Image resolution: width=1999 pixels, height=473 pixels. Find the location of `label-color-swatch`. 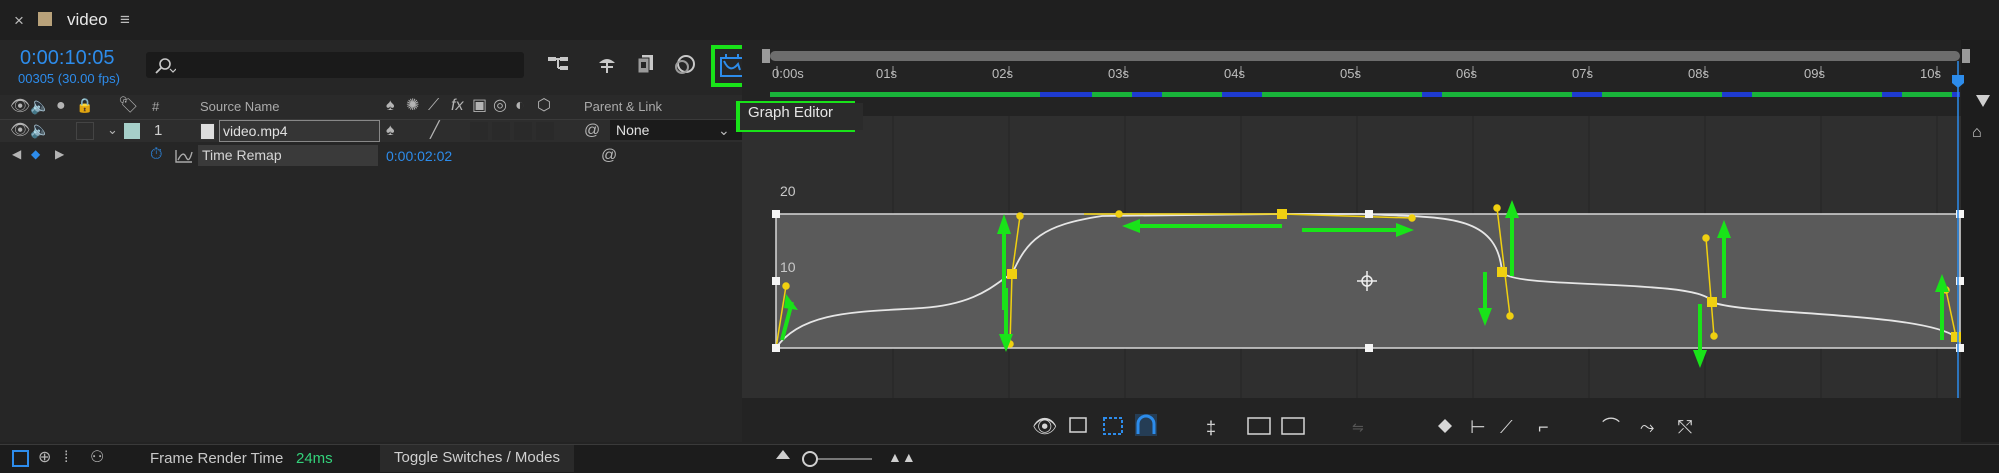

label-color-swatch is located at coordinates (132, 131).